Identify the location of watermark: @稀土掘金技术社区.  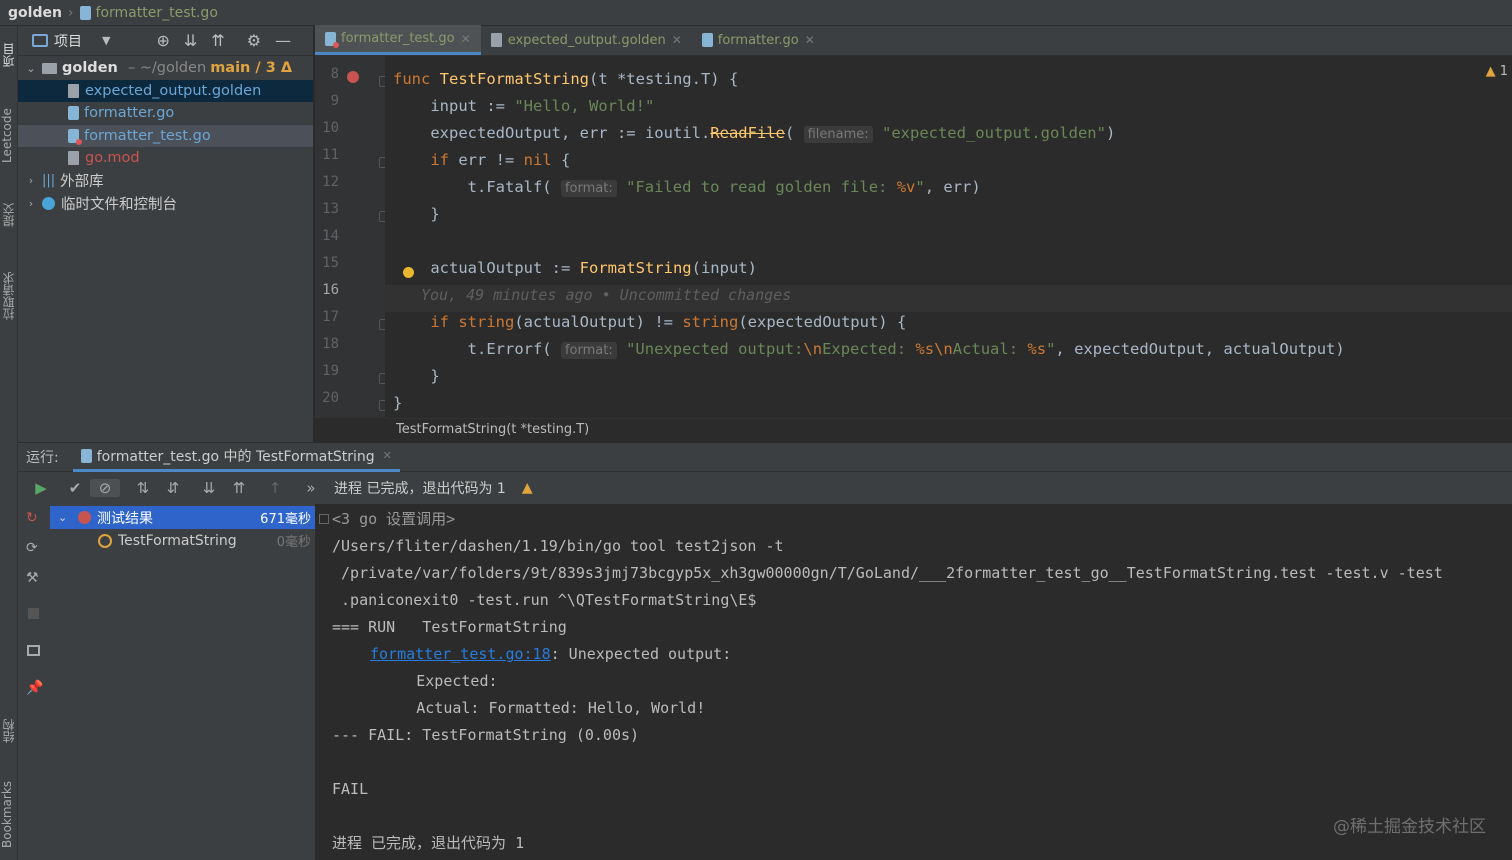
(1409, 827).